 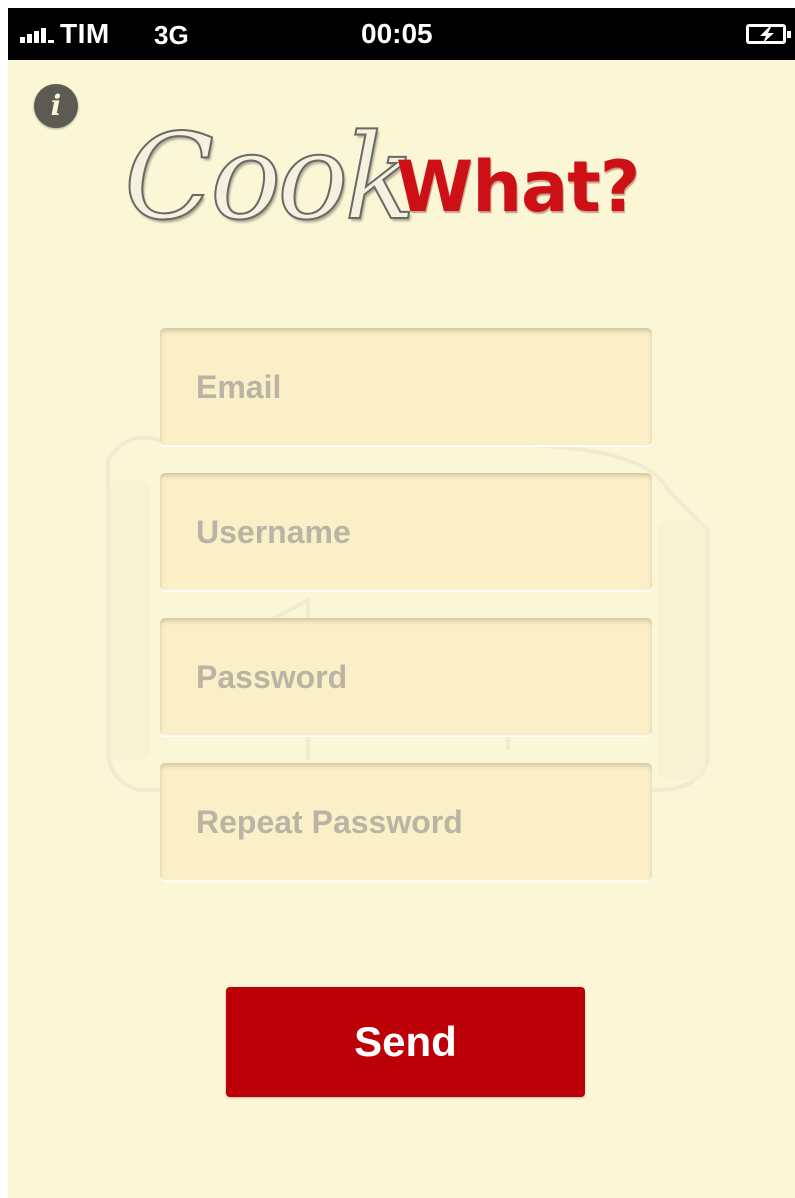 What do you see at coordinates (518, 187) in the screenshot?
I see `logo-text-what: What?` at bounding box center [518, 187].